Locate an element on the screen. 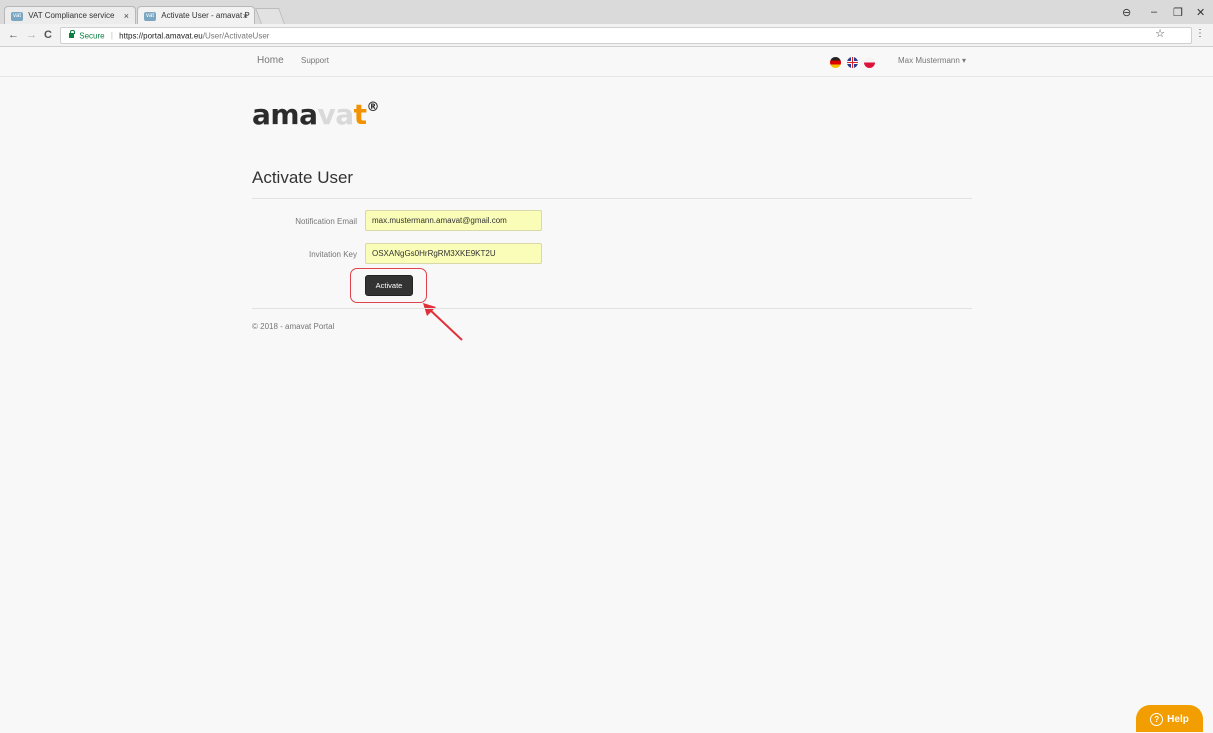 This screenshot has height=733, width=1213. notification-email-field is located at coordinates (453, 220).